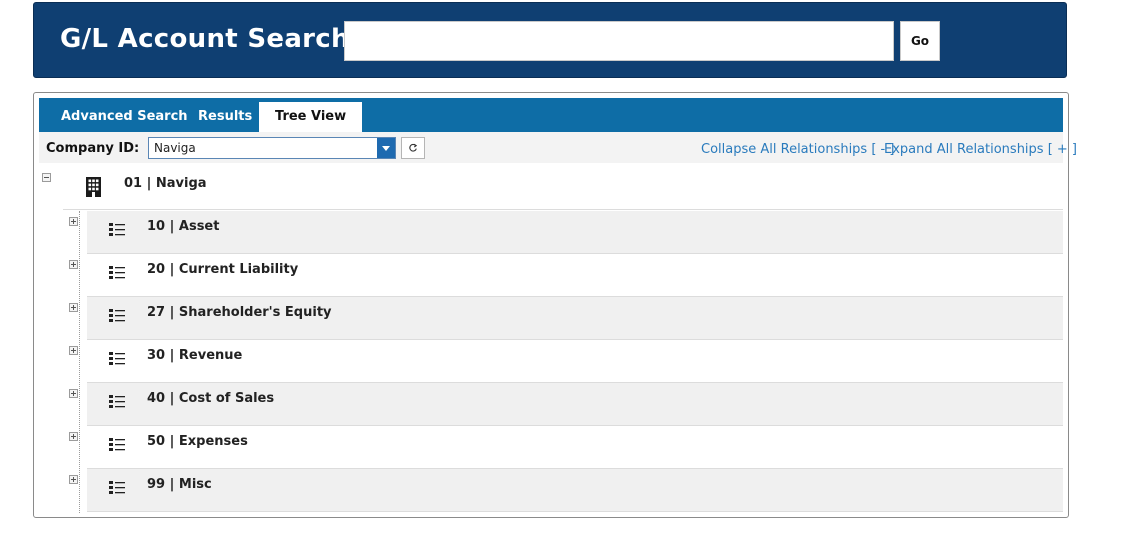  What do you see at coordinates (179, 484) in the screenshot?
I see `tree-node-label: 99 | Misc` at bounding box center [179, 484].